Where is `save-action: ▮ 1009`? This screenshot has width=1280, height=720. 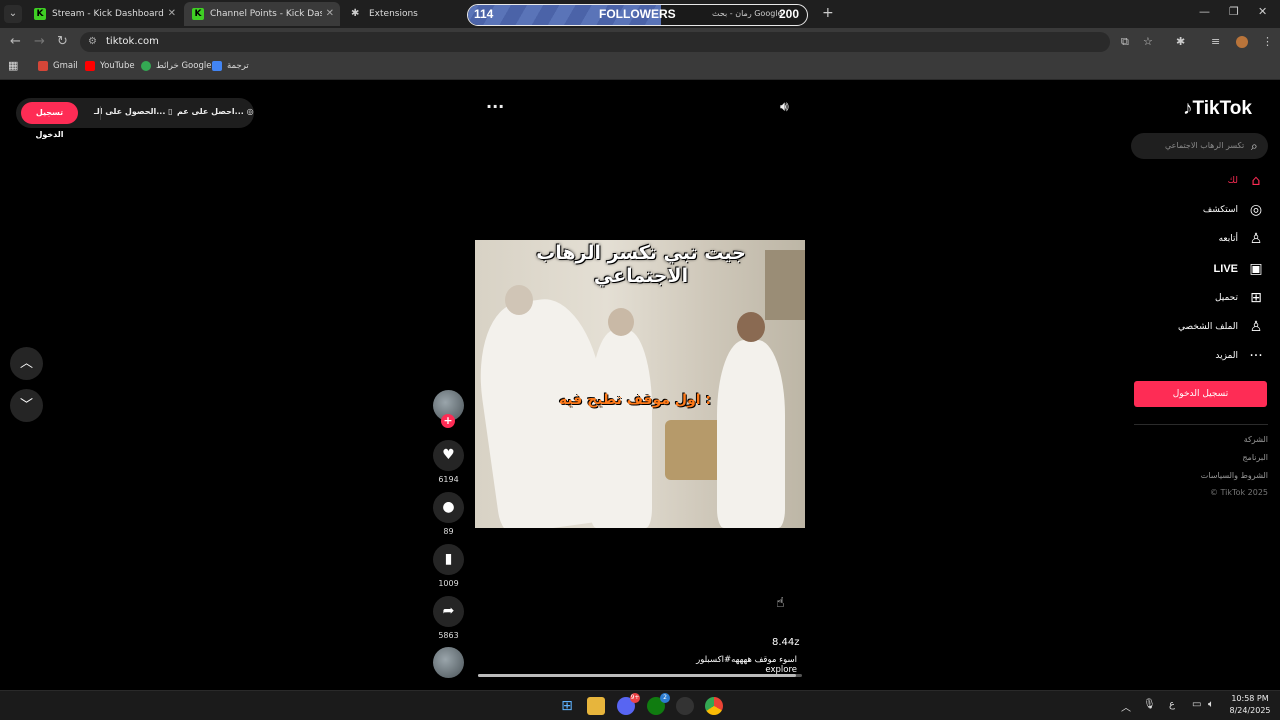
save-action: ▮ 1009 is located at coordinates (448, 566).